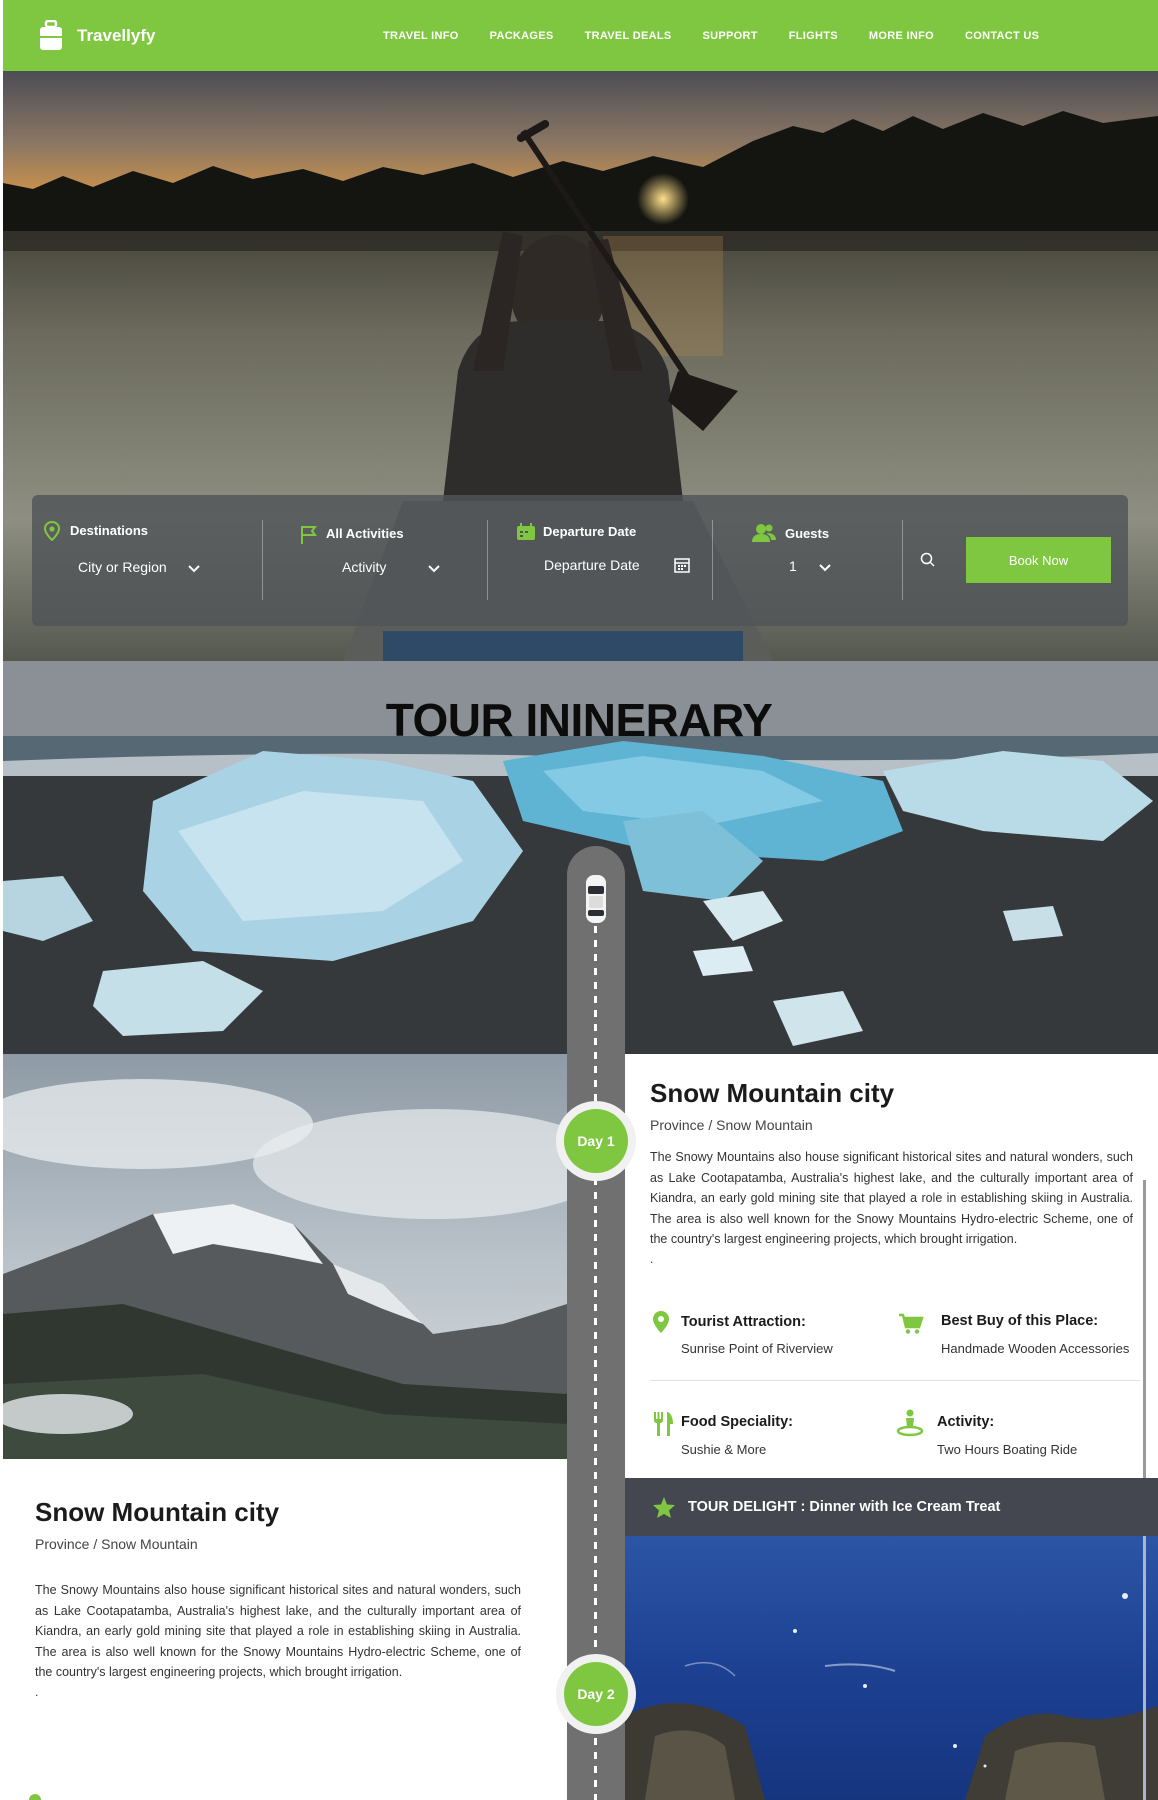  Describe the element at coordinates (364, 567) in the screenshot. I see `activity-select-value: Activity` at that location.